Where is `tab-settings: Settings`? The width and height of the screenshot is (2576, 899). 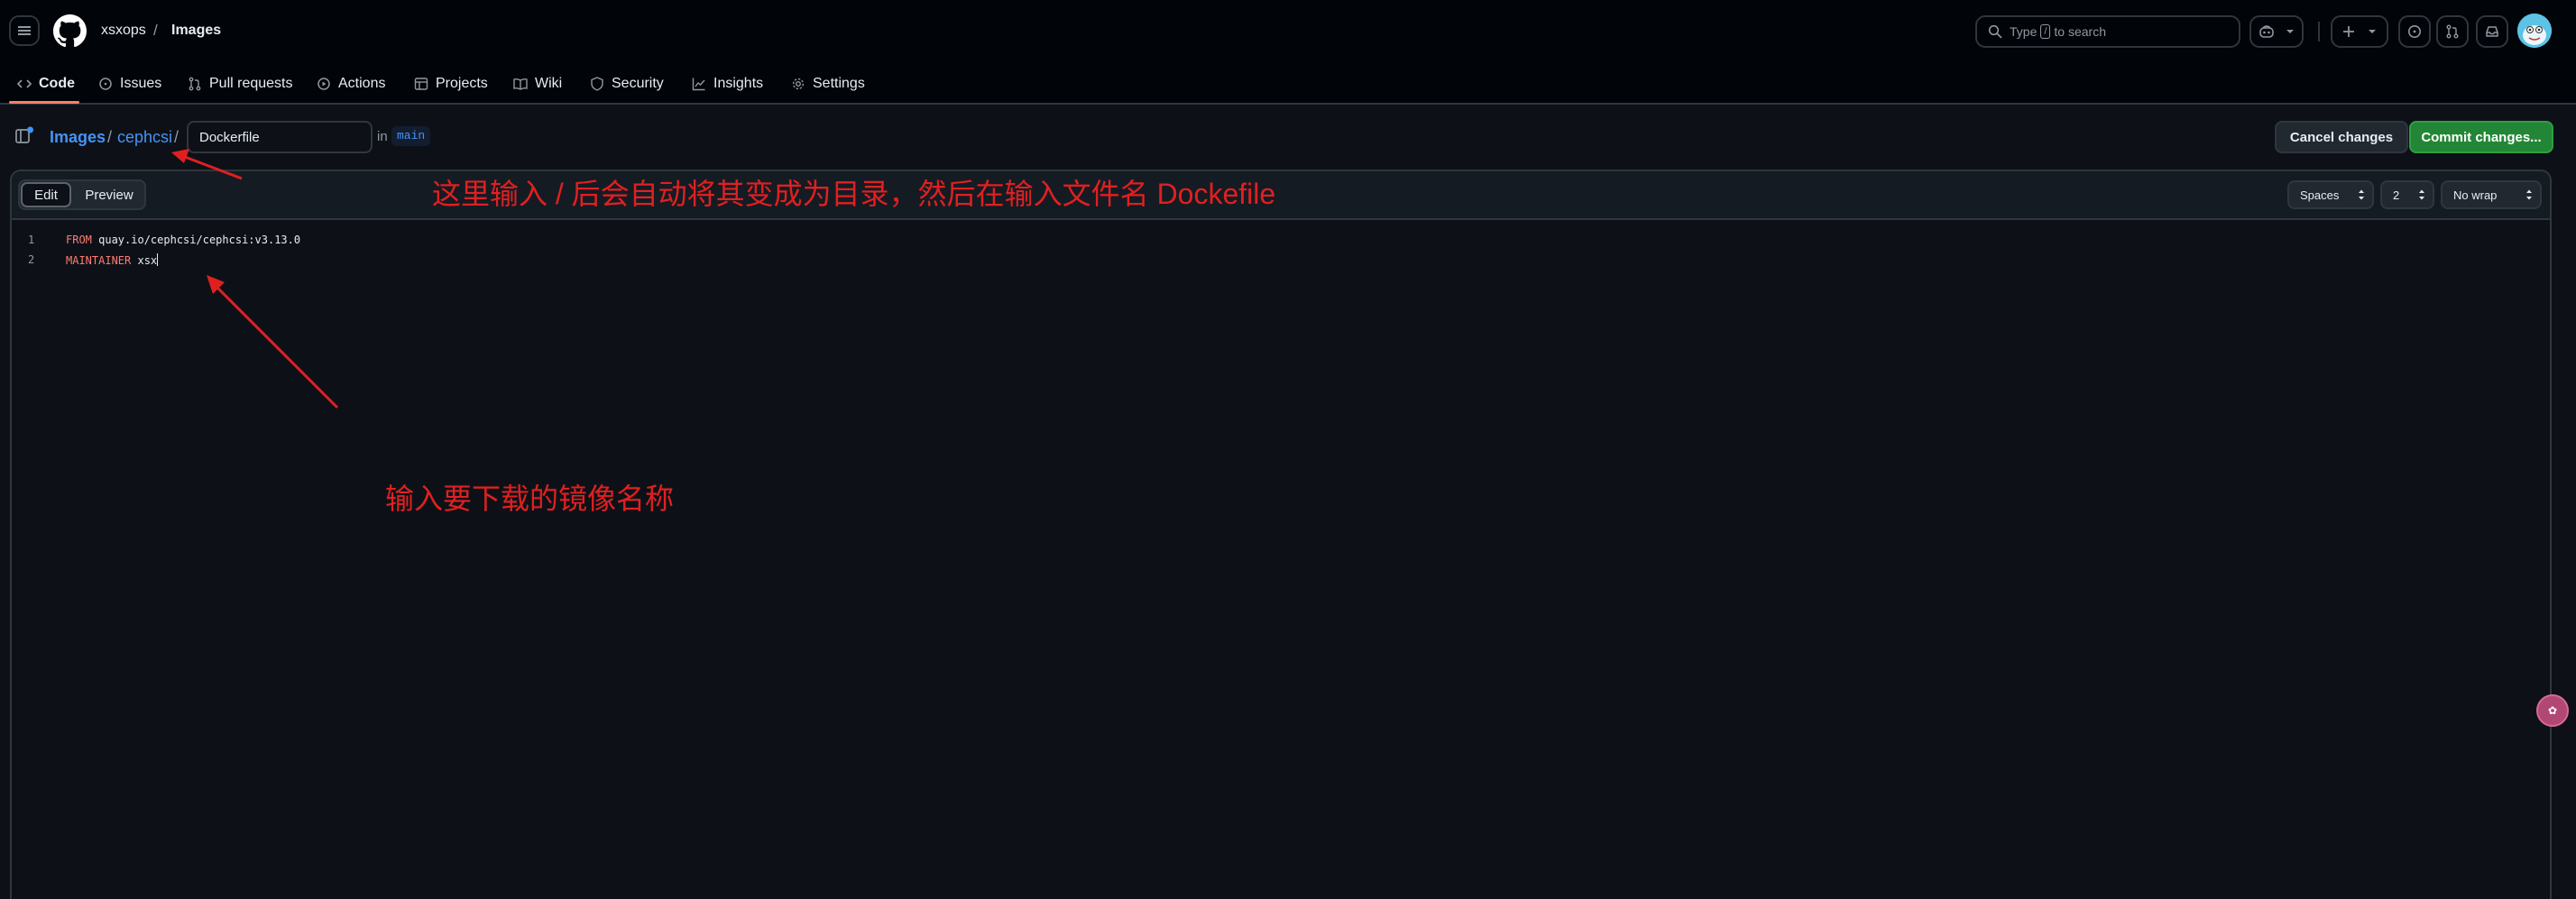
tab-settings: Settings is located at coordinates (828, 83).